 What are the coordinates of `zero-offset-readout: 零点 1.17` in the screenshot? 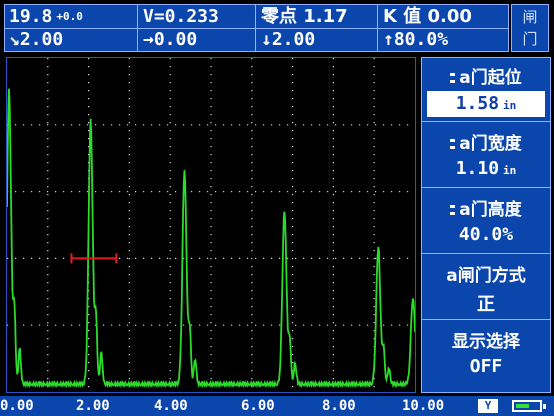 It's located at (318, 17).